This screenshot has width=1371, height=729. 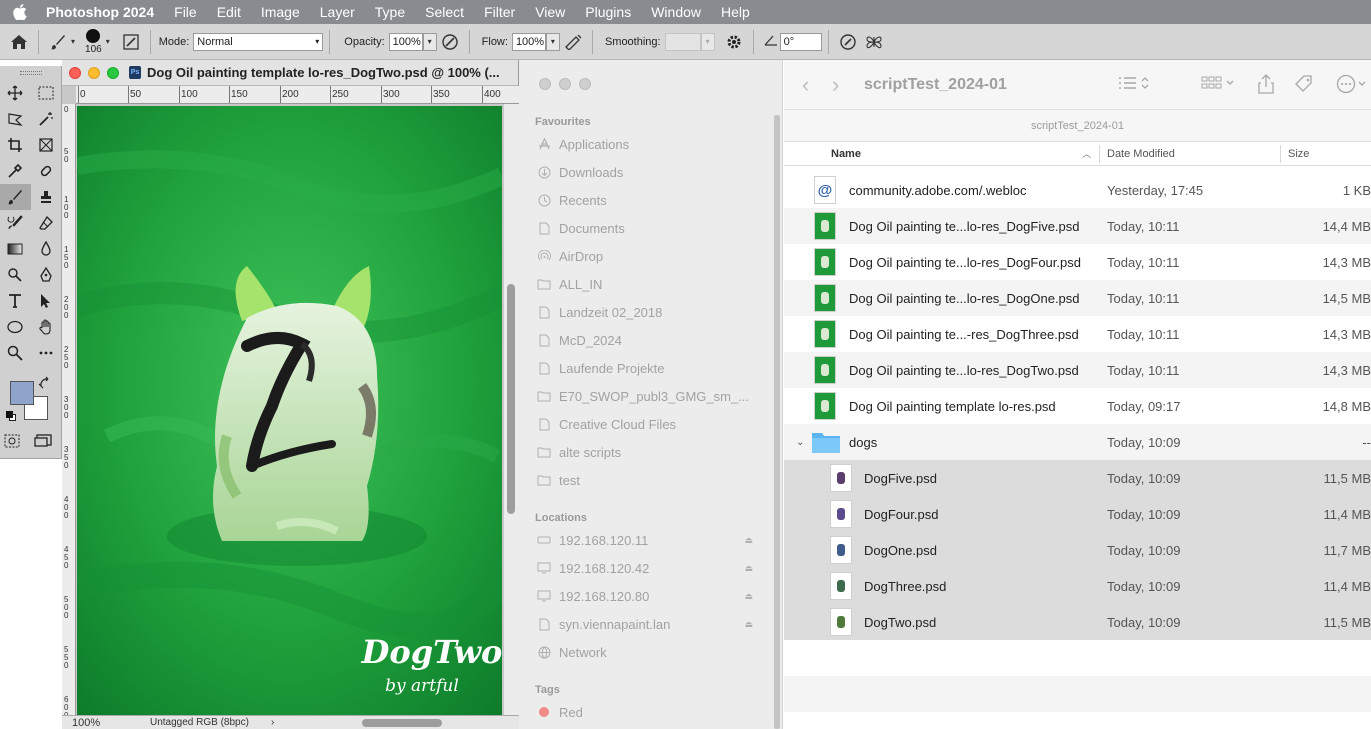 What do you see at coordinates (46, 353) in the screenshot?
I see `more-tools-icon` at bounding box center [46, 353].